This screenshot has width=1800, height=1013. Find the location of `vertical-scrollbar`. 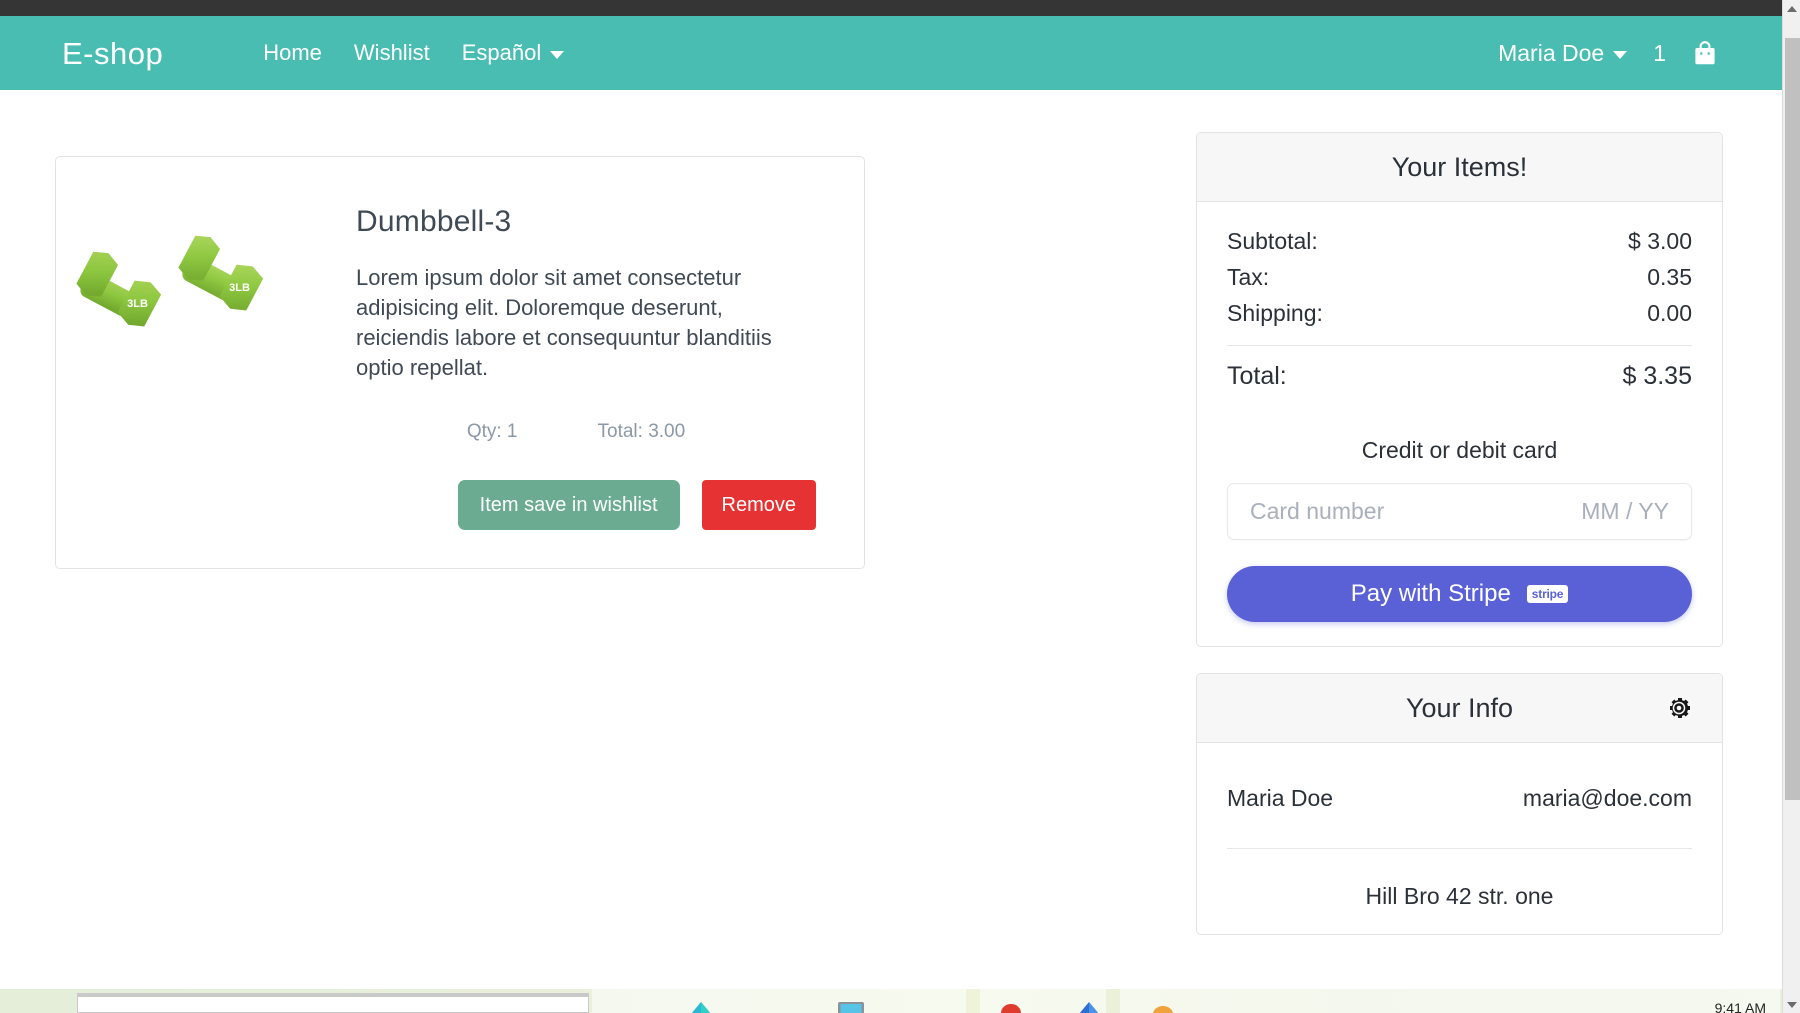

vertical-scrollbar is located at coordinates (1791, 506).